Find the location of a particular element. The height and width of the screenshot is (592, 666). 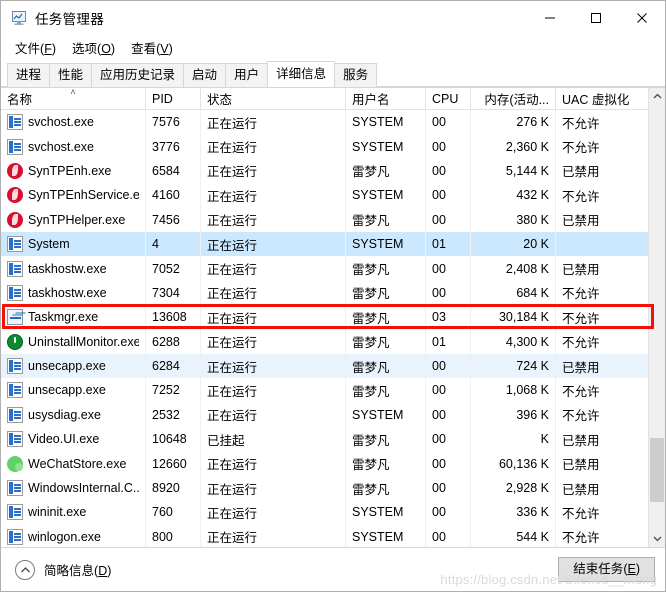

tab-strip: 进程 性能 应用历史记录 启动 用户 详细信息 服务 is located at coordinates (333, 73).